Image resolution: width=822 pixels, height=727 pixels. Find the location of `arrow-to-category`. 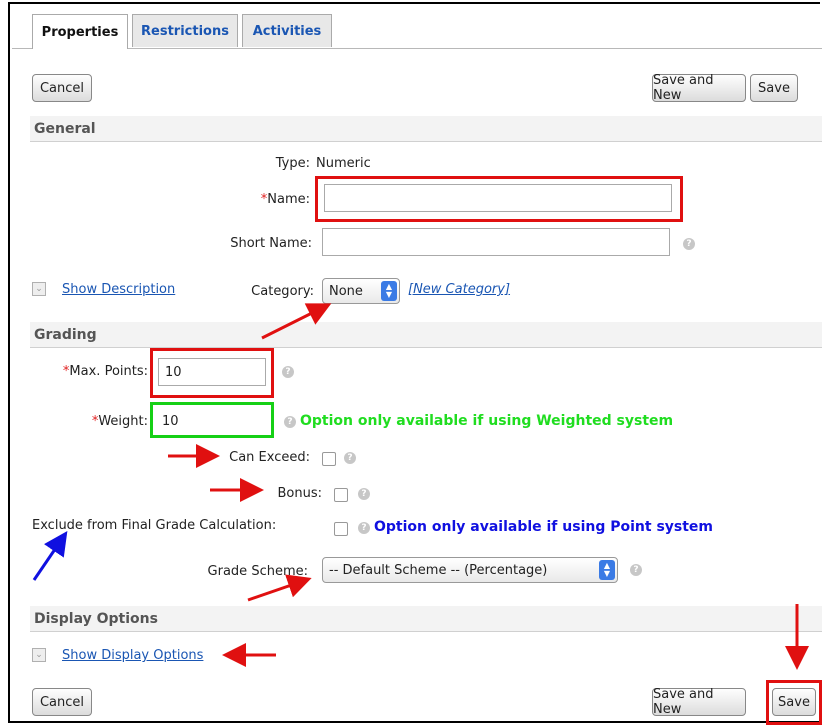

arrow-to-category is located at coordinates (296, 321).